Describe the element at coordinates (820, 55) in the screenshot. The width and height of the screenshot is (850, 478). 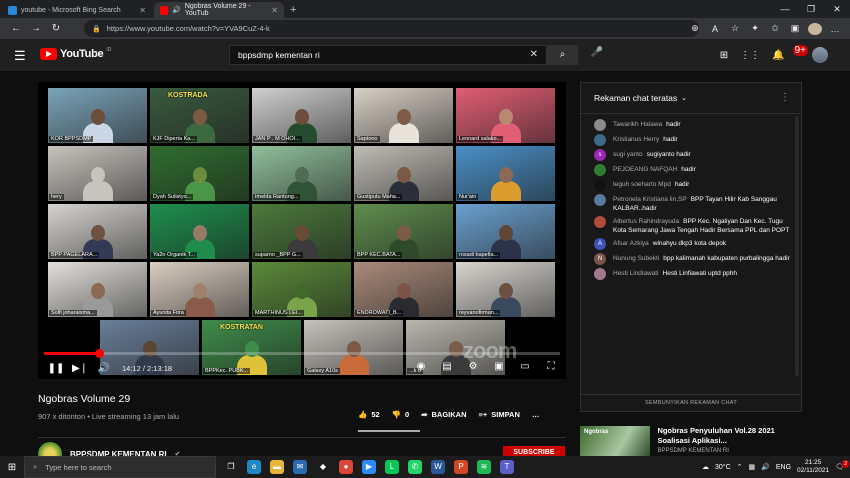
I see `account-avatar` at that location.